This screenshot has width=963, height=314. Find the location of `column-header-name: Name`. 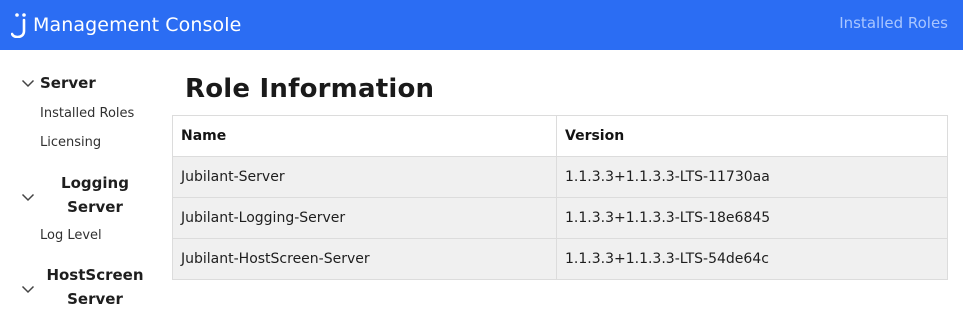

column-header-name: Name is located at coordinates (364, 136).